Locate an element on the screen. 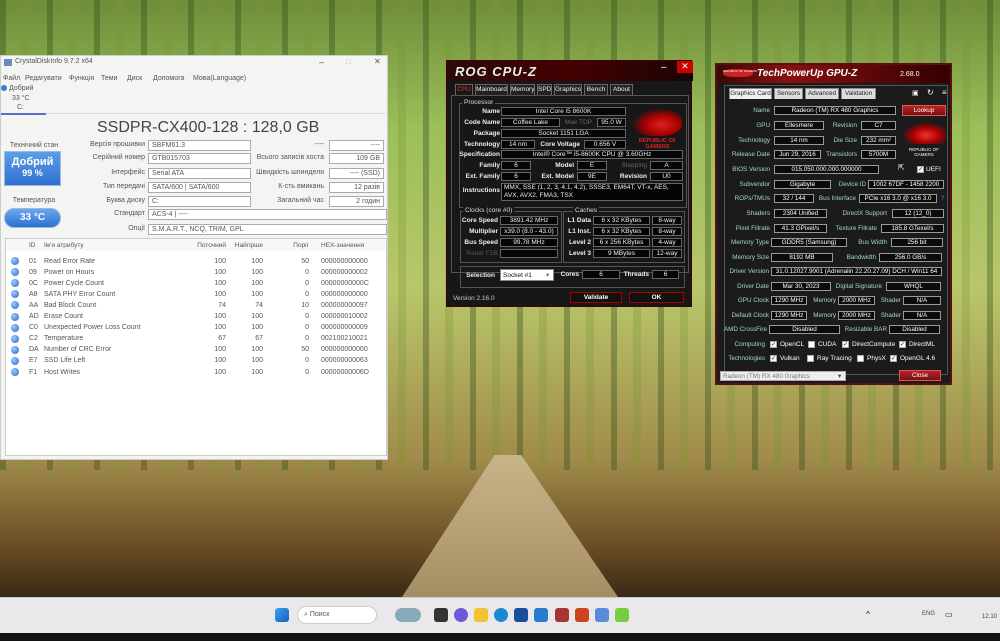  computing-directml-checkbox: ✓ is located at coordinates (902, 344).